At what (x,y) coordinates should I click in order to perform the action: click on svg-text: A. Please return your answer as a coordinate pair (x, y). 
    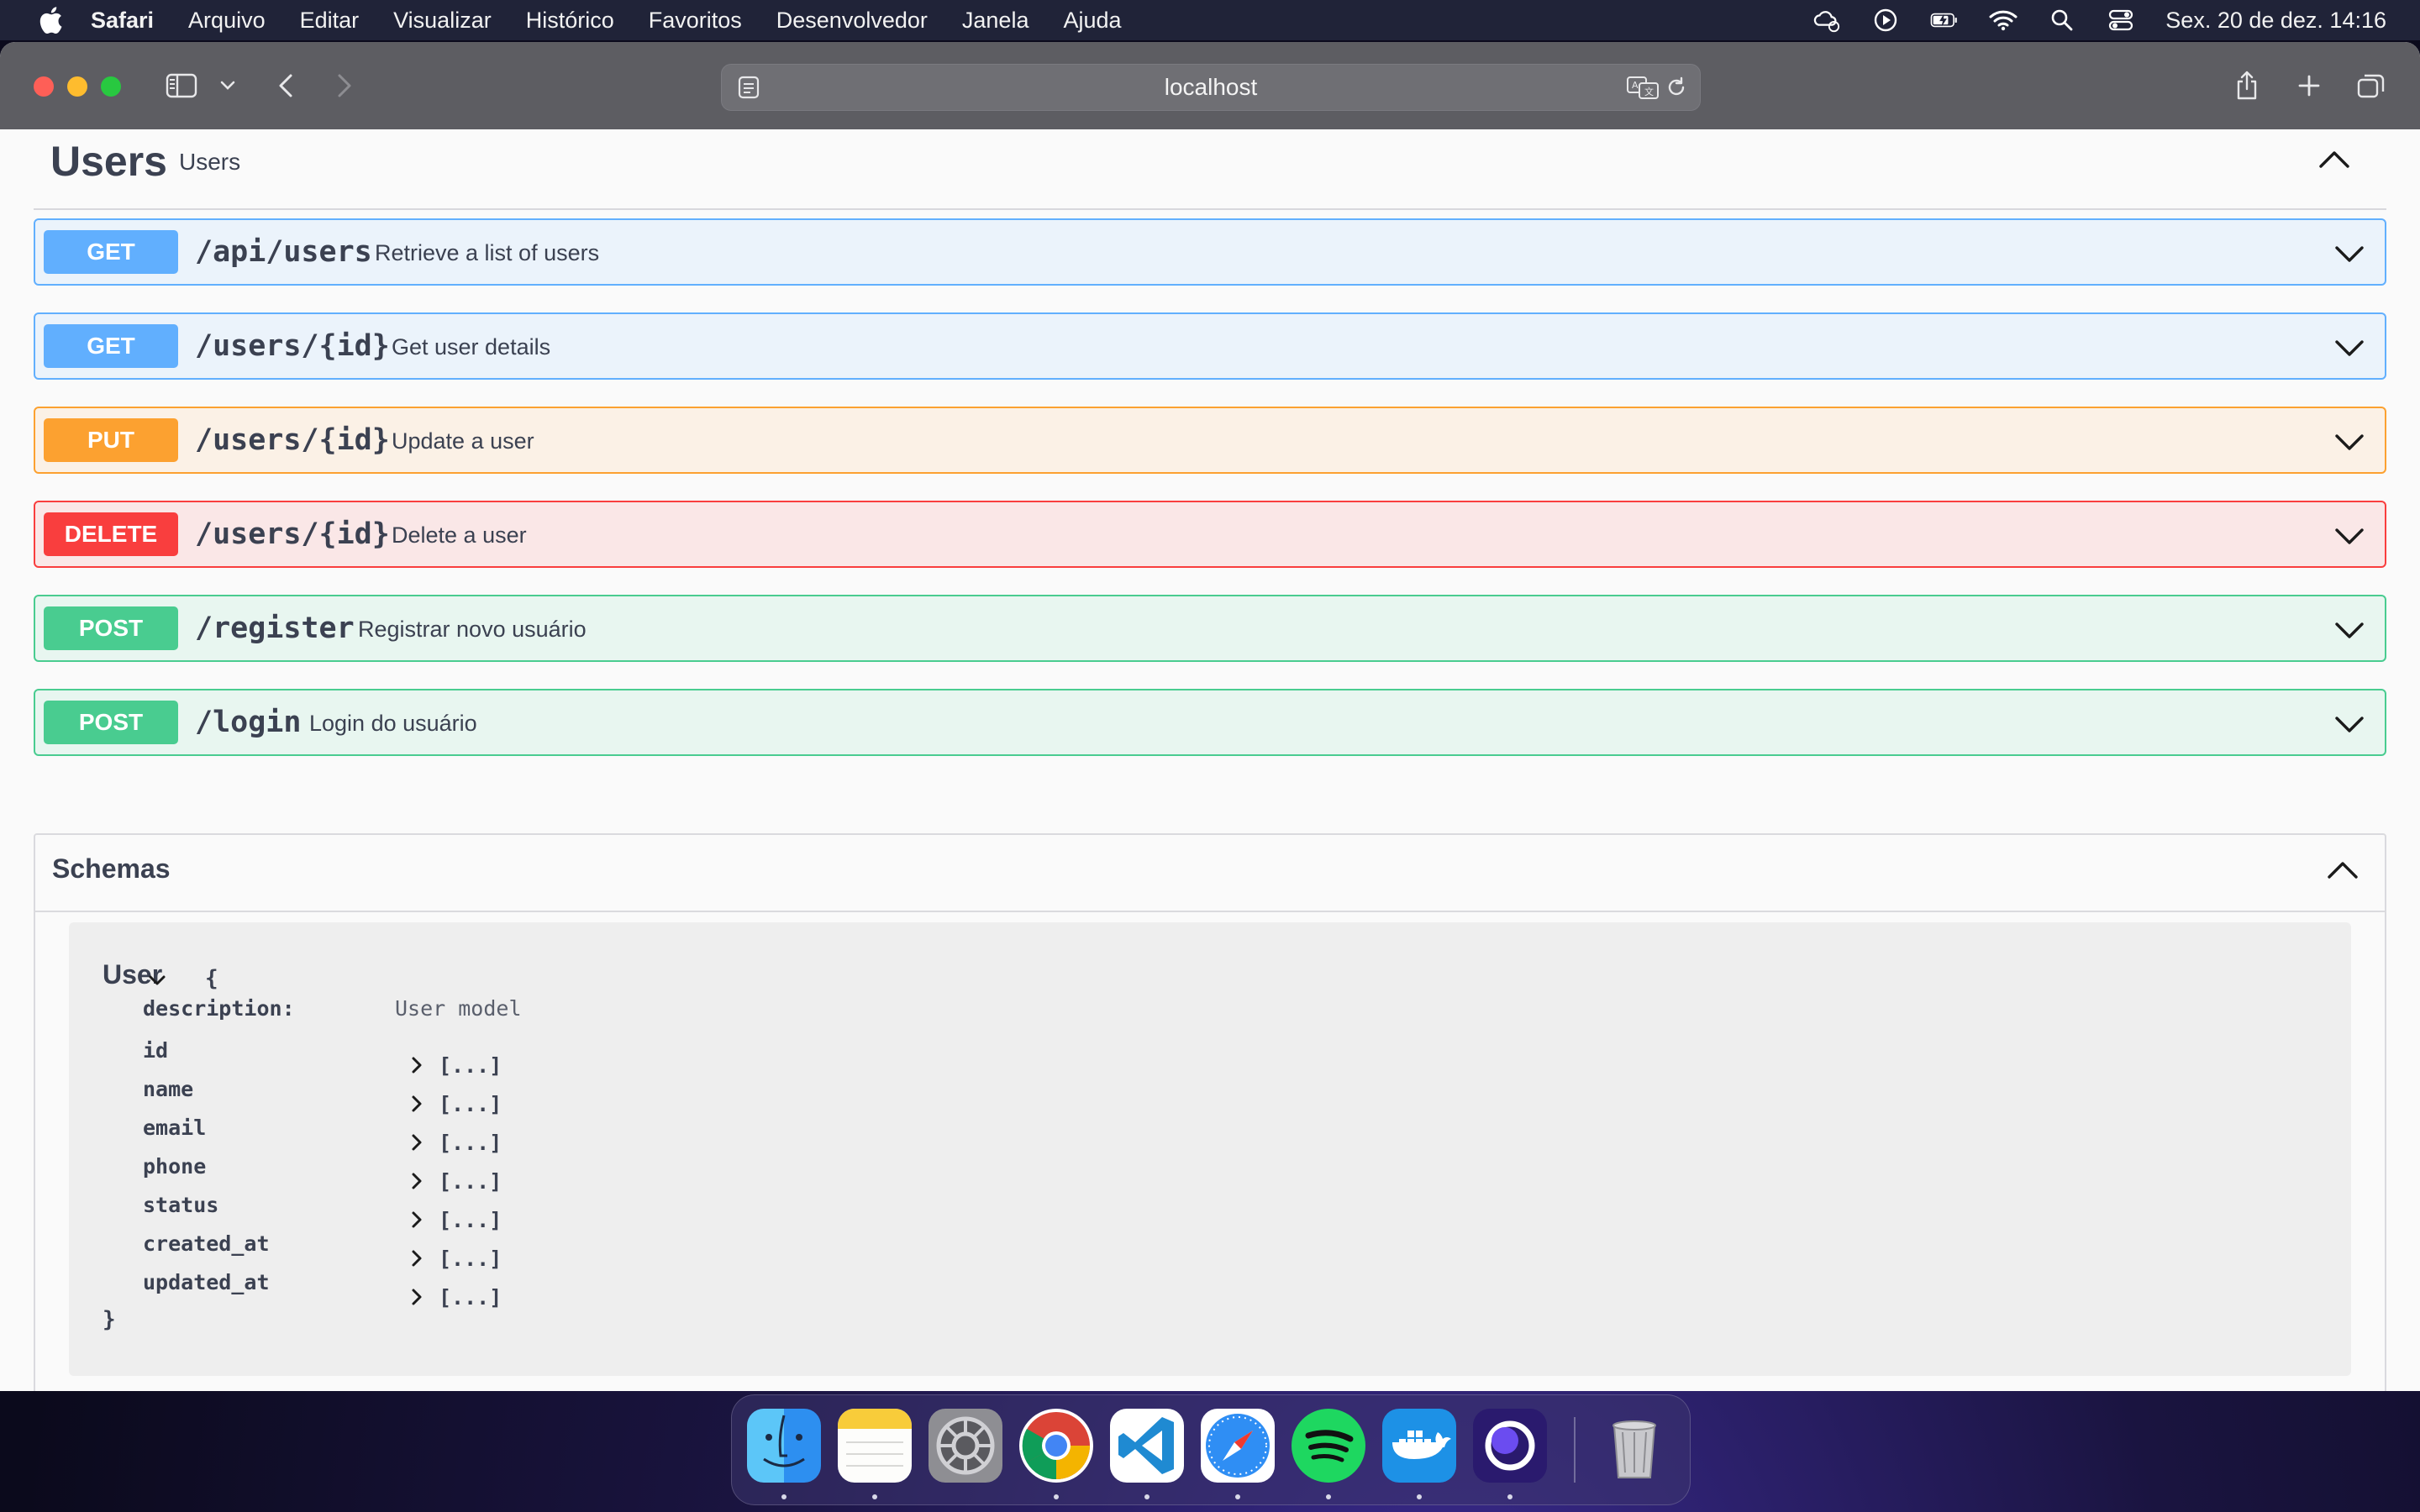
    Looking at the image, I should click on (1635, 85).